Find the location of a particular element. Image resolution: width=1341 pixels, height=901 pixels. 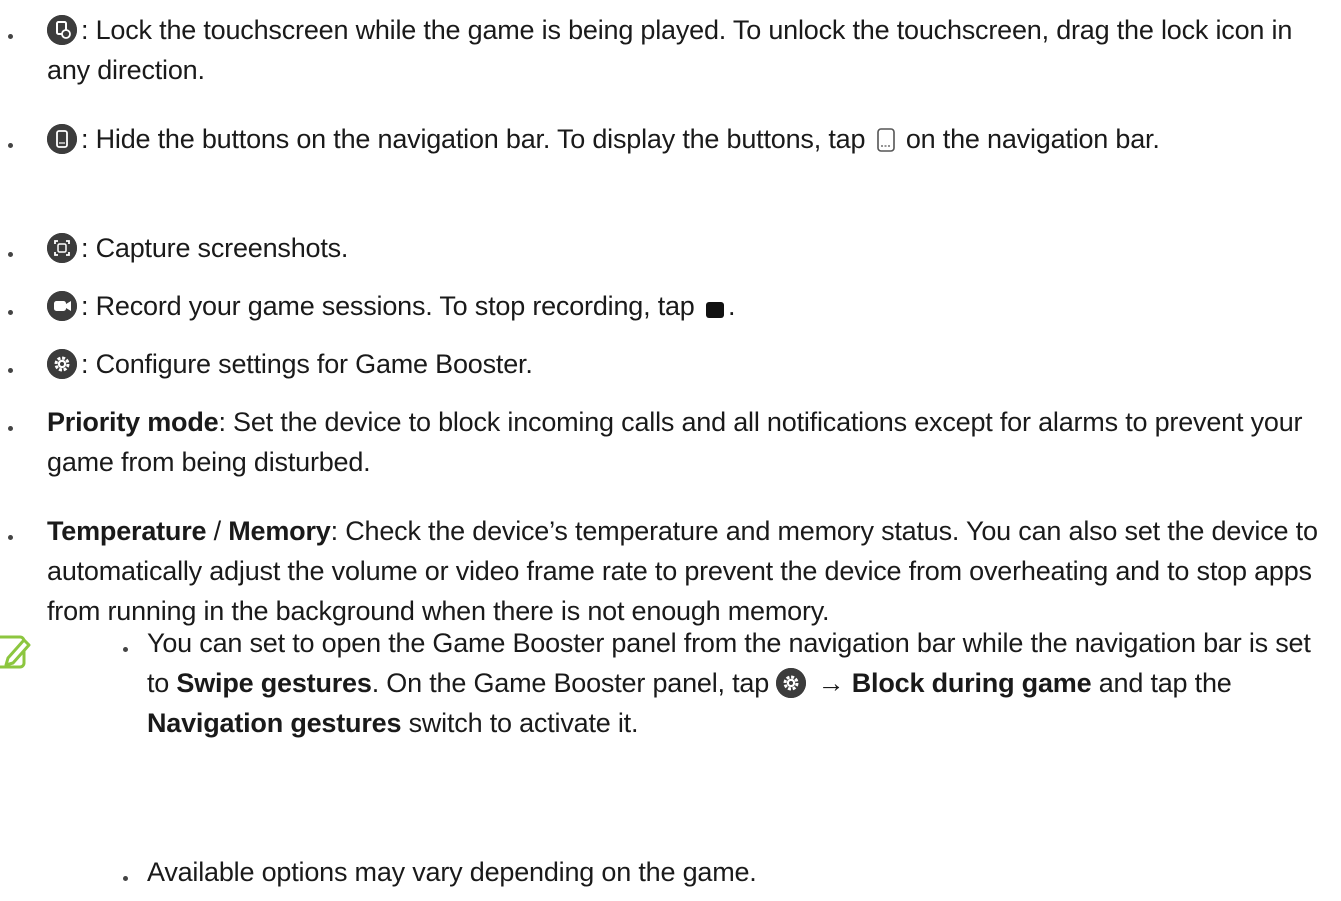

record-icon is located at coordinates (62, 306).